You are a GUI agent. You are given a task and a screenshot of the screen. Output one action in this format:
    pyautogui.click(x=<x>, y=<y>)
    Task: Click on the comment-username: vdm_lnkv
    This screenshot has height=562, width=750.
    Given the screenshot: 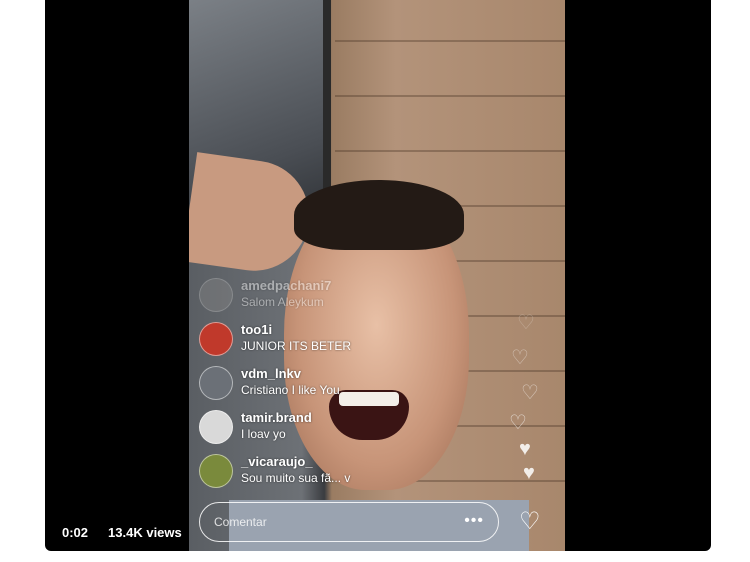 What is the action you would take?
    pyautogui.click(x=290, y=374)
    